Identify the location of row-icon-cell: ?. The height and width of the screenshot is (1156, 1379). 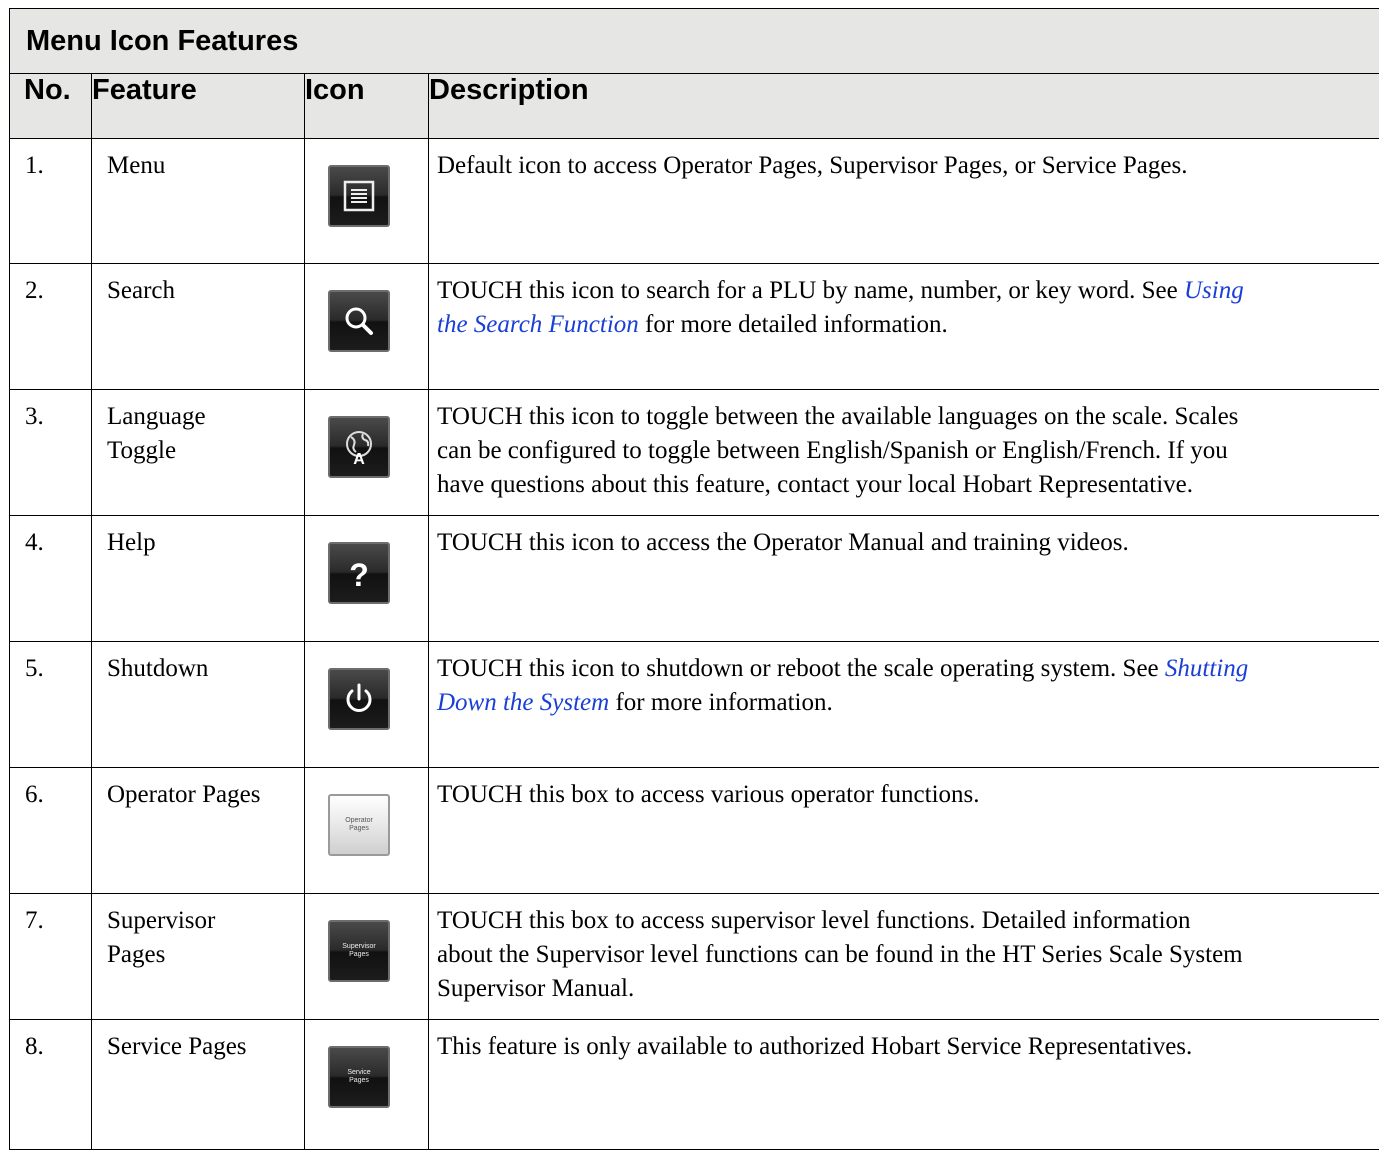
(366, 578).